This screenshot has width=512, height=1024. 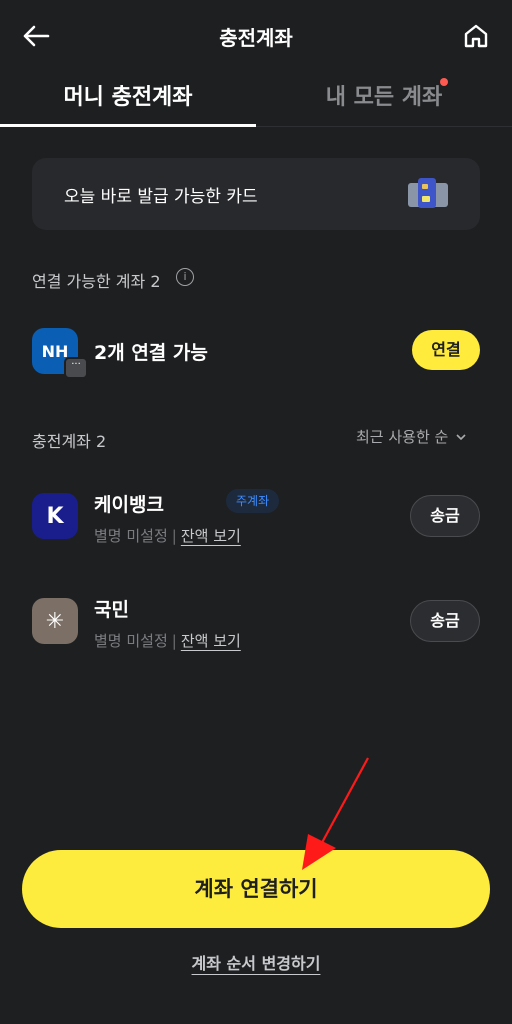 What do you see at coordinates (76, 368) in the screenshot?
I see `more-dots-icon: ···` at bounding box center [76, 368].